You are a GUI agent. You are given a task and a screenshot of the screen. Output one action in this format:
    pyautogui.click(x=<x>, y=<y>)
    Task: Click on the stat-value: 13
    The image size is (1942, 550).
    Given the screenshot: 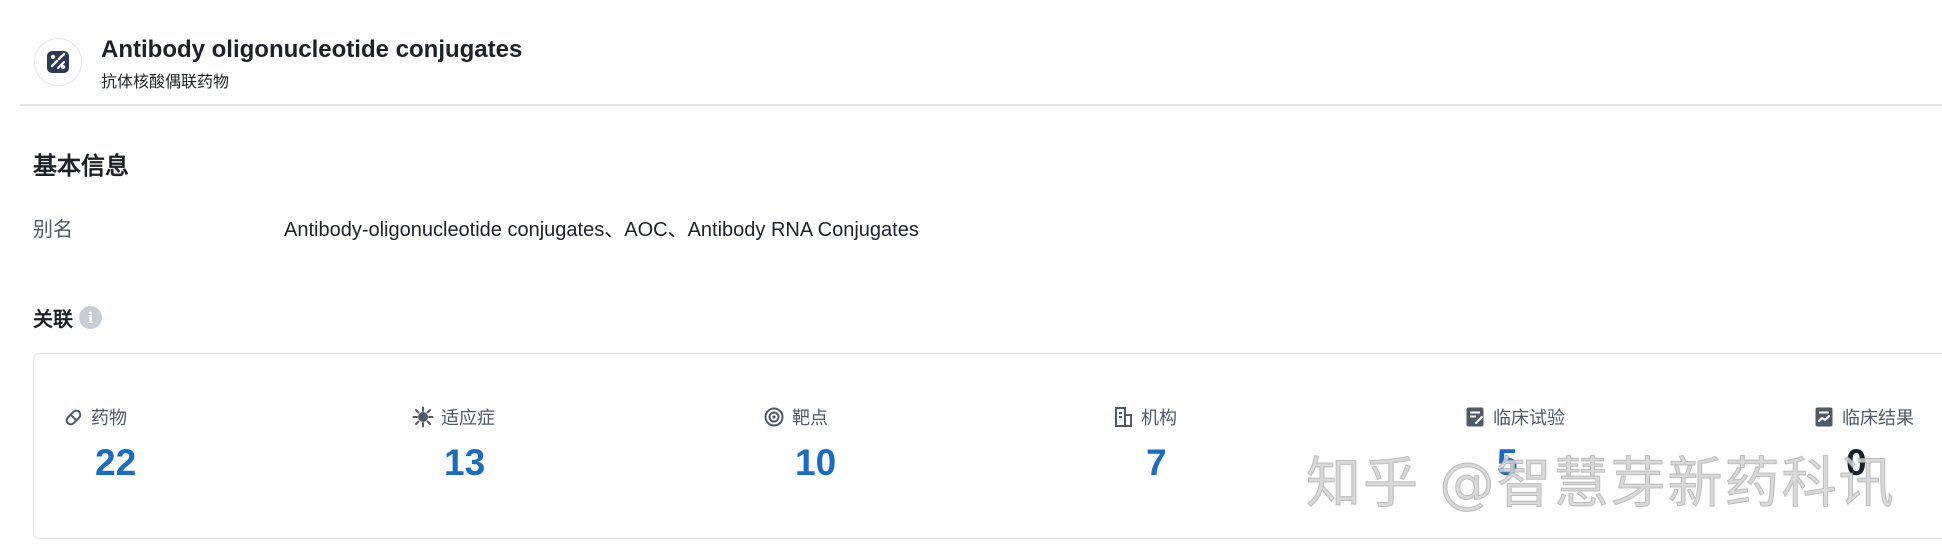 What is the action you would take?
    pyautogui.click(x=469, y=463)
    